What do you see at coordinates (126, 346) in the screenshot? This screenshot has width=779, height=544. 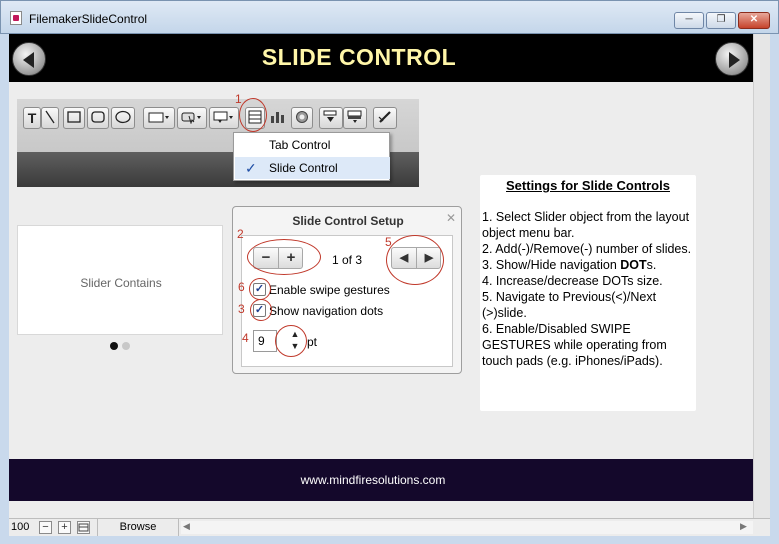 I see `navigation-dot` at bounding box center [126, 346].